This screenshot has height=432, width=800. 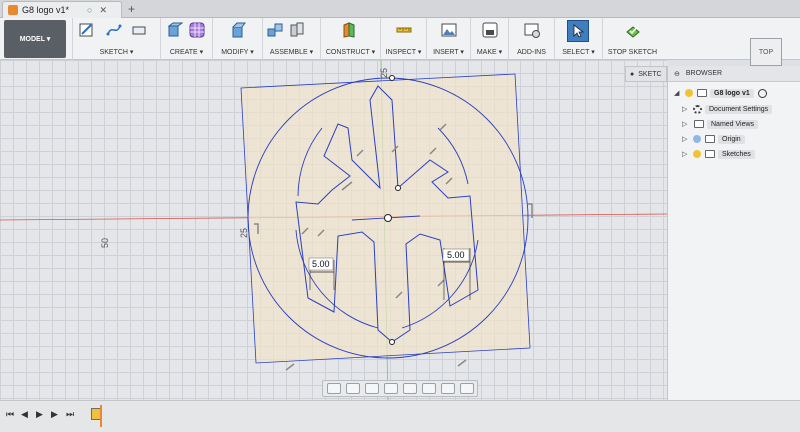 What do you see at coordinates (646, 74) in the screenshot?
I see `sketch-palette-tab: ● SKETC` at bounding box center [646, 74].